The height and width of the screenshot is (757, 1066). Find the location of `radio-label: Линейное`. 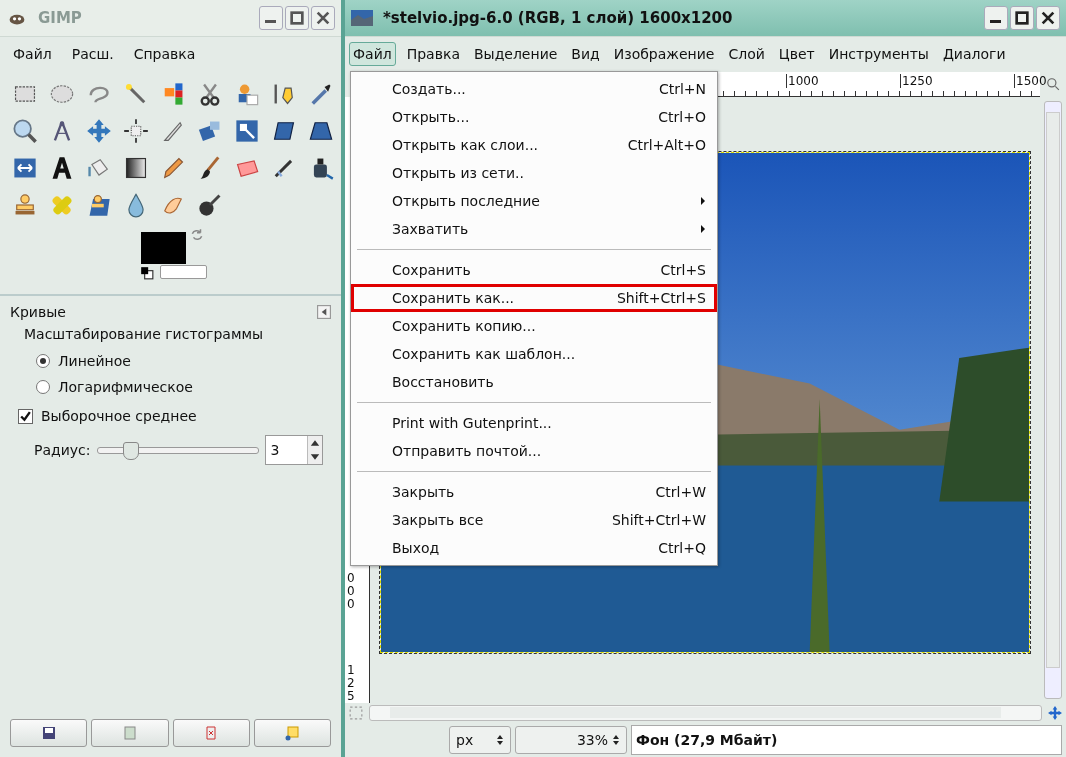

radio-label: Линейное is located at coordinates (94, 361).